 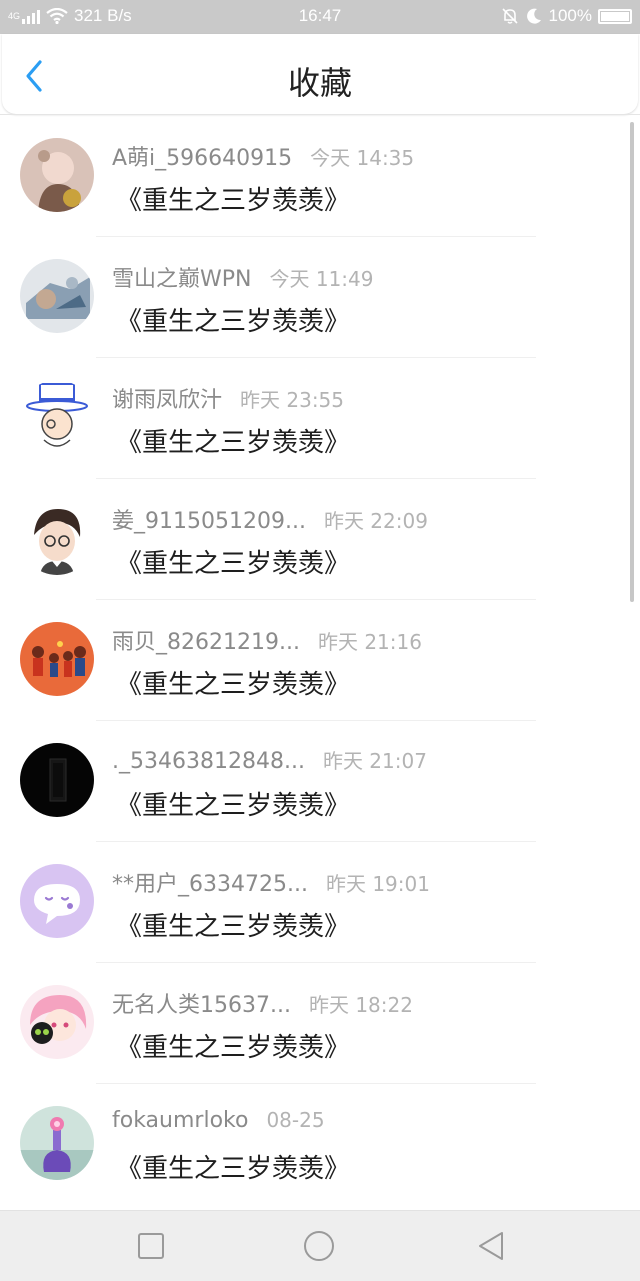 What do you see at coordinates (319, 83) in the screenshot?
I see `page-title: 收藏` at bounding box center [319, 83].